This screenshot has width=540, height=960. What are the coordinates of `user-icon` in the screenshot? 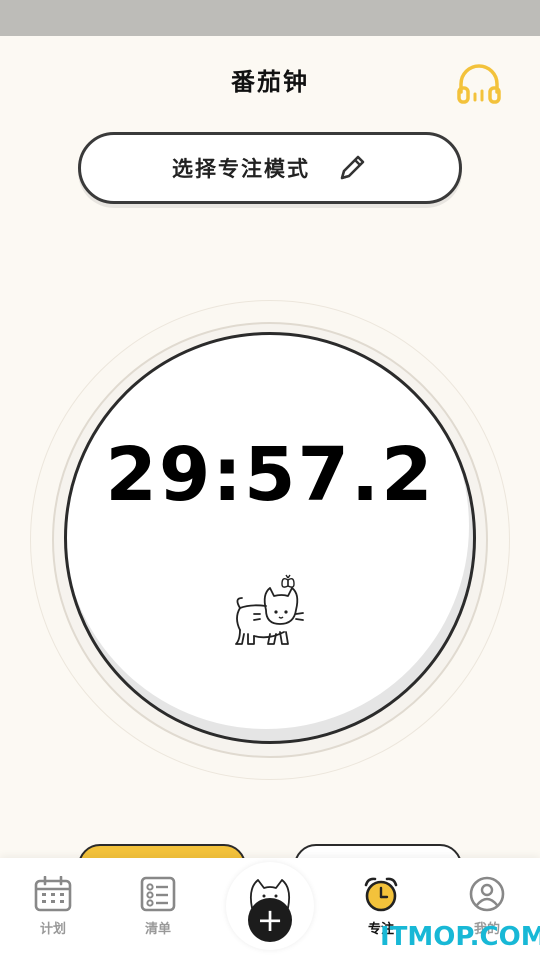 It's located at (487, 894).